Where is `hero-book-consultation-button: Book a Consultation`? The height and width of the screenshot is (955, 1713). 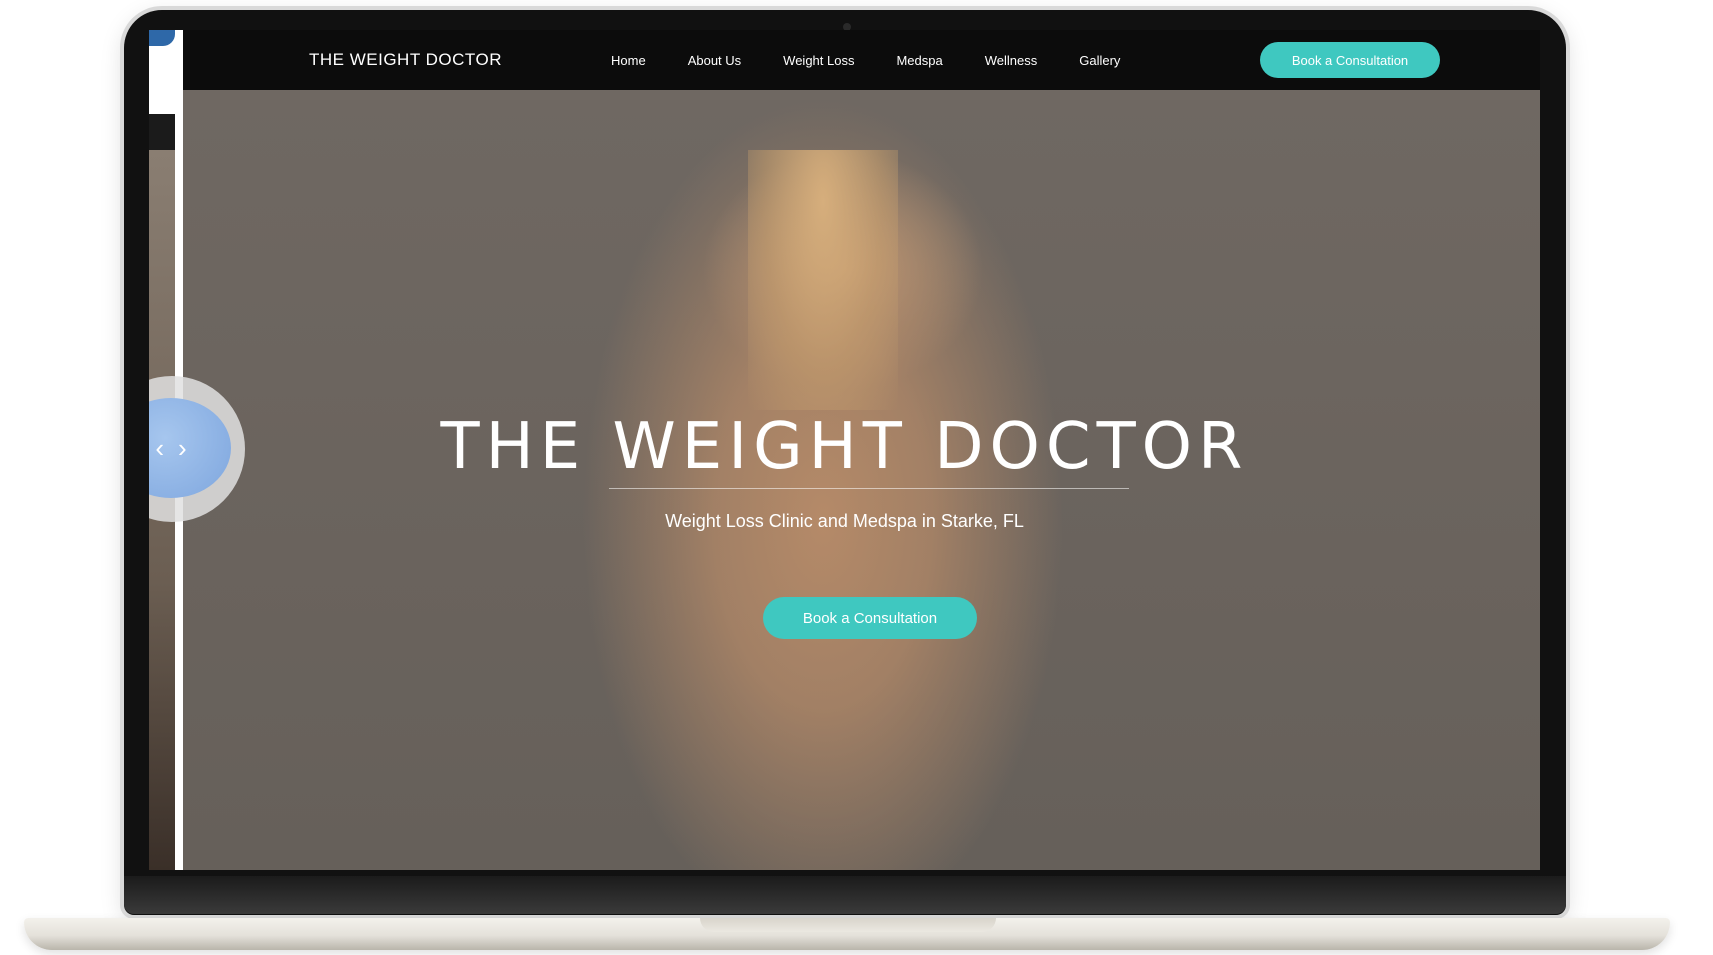
hero-book-consultation-button: Book a Consultation is located at coordinates (870, 618).